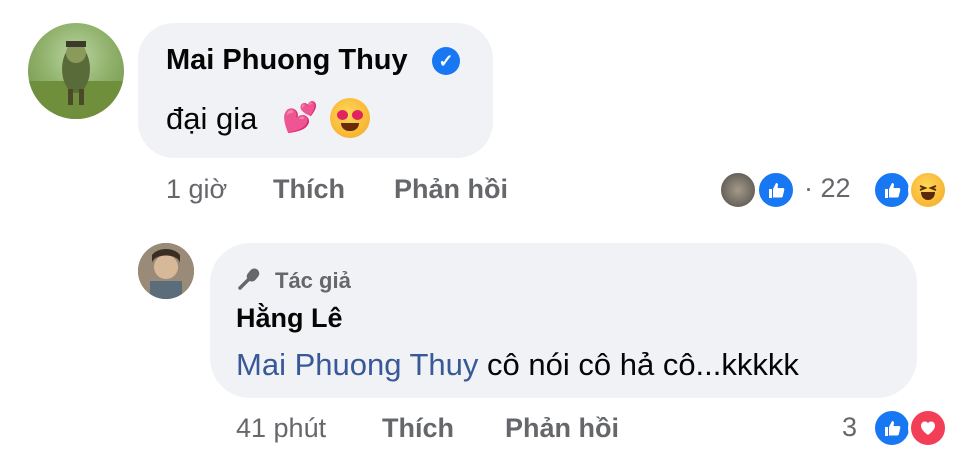 The height and width of the screenshot is (458, 977). I want to click on reply-author-name: Hằng Lê, so click(289, 318).